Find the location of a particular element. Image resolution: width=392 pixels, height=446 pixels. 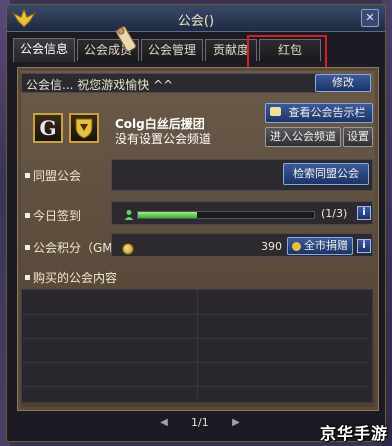

title-bar: 公会() ✕ is located at coordinates (196, 18).